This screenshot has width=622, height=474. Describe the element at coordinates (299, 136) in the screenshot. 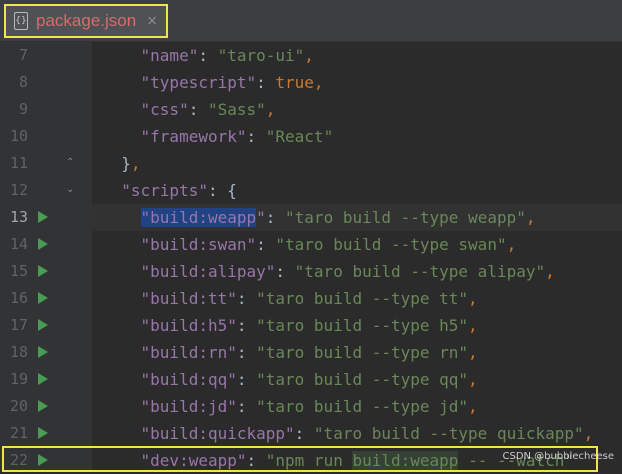

I see `code-token: "React"` at that location.